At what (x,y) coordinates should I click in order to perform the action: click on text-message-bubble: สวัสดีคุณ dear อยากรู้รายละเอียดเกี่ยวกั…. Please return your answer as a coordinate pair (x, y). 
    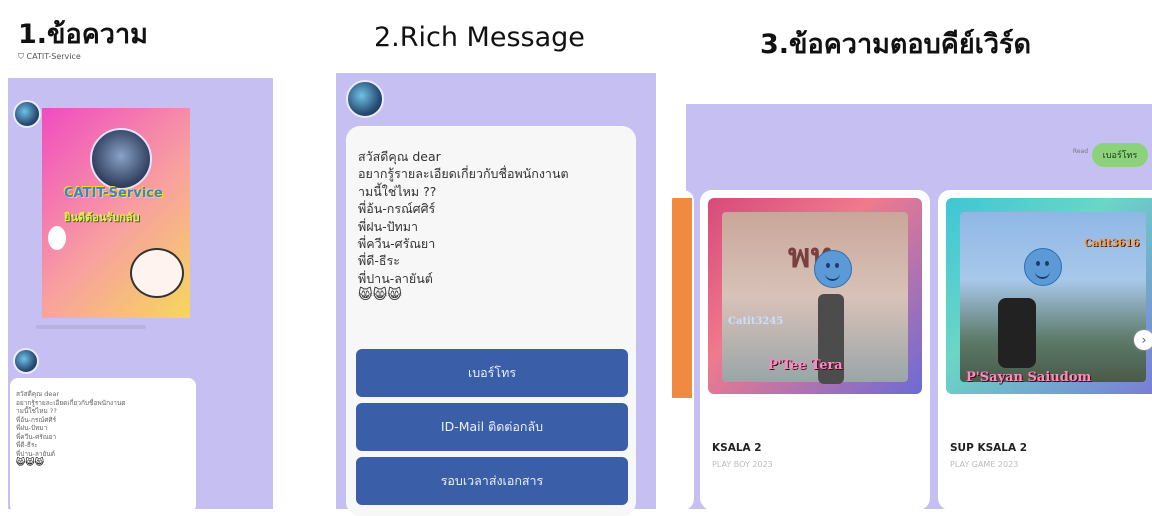
    Looking at the image, I should click on (103, 445).